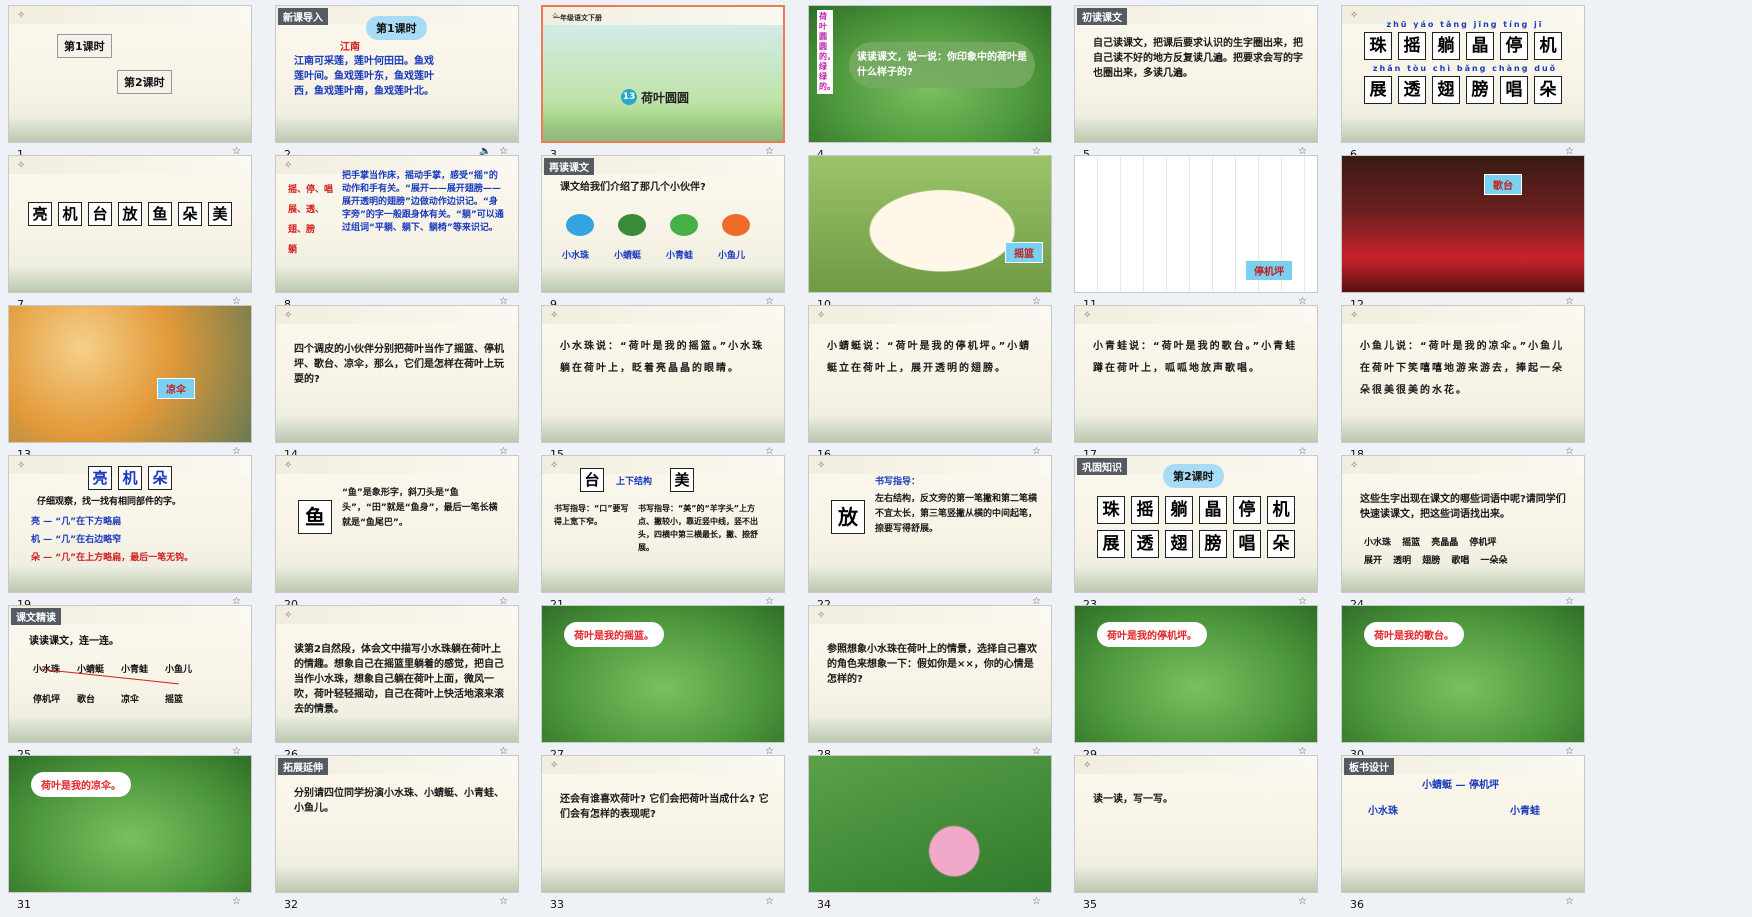  Describe the element at coordinates (109, 676) in the screenshot. I see `match-line` at that location.